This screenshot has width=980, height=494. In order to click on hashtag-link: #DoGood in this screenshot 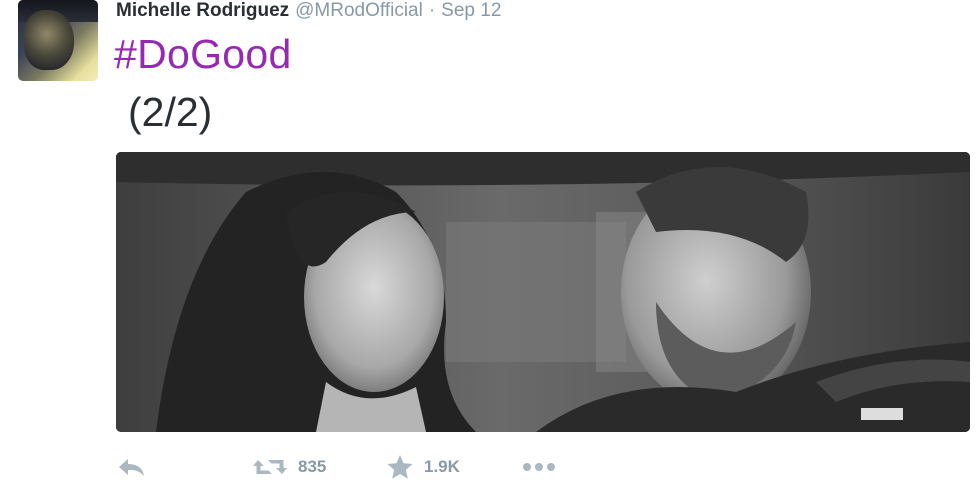, I will do `click(203, 54)`.